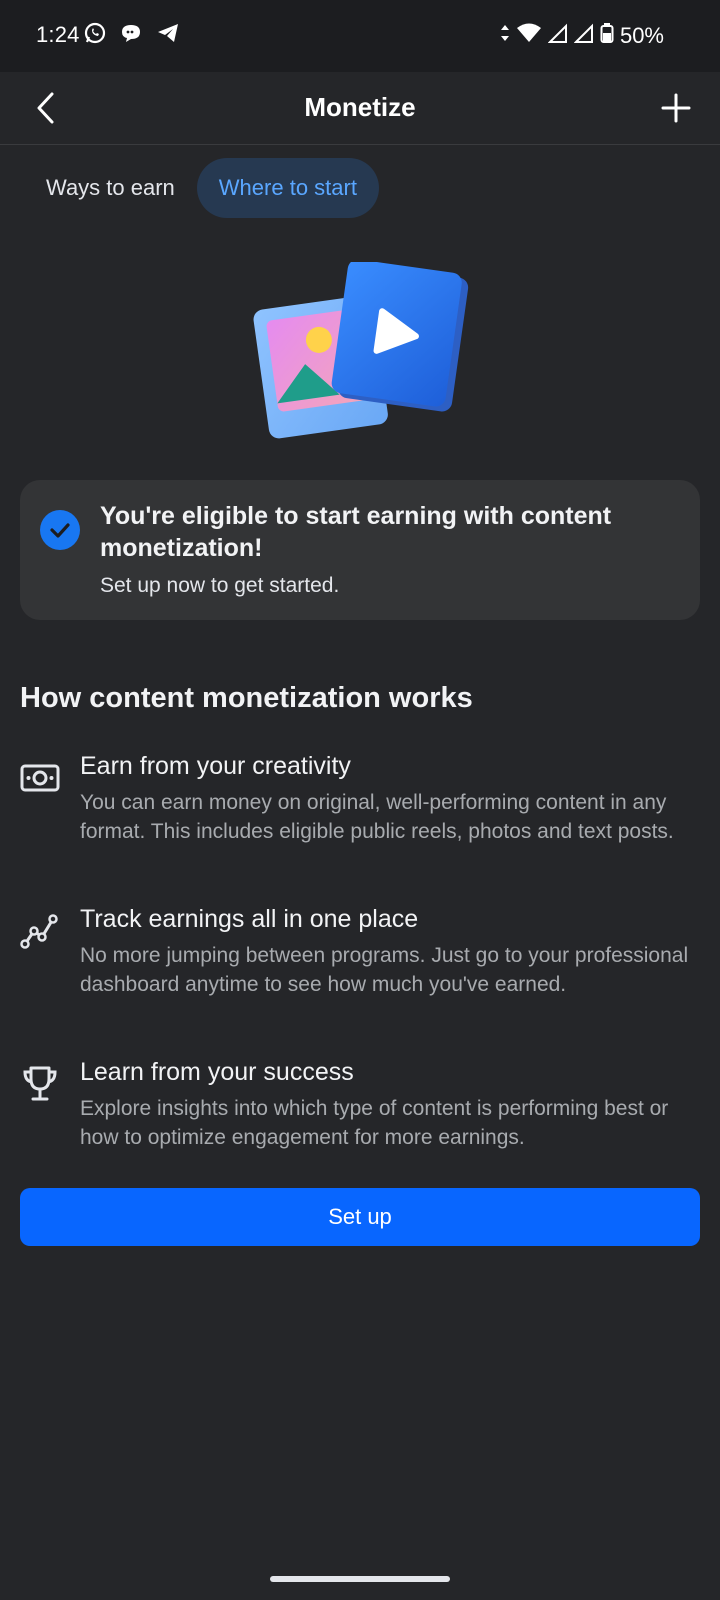 Image resolution: width=720 pixels, height=1600 pixels. Describe the element at coordinates (95, 35) in the screenshot. I see `whatsapp-icon` at that location.